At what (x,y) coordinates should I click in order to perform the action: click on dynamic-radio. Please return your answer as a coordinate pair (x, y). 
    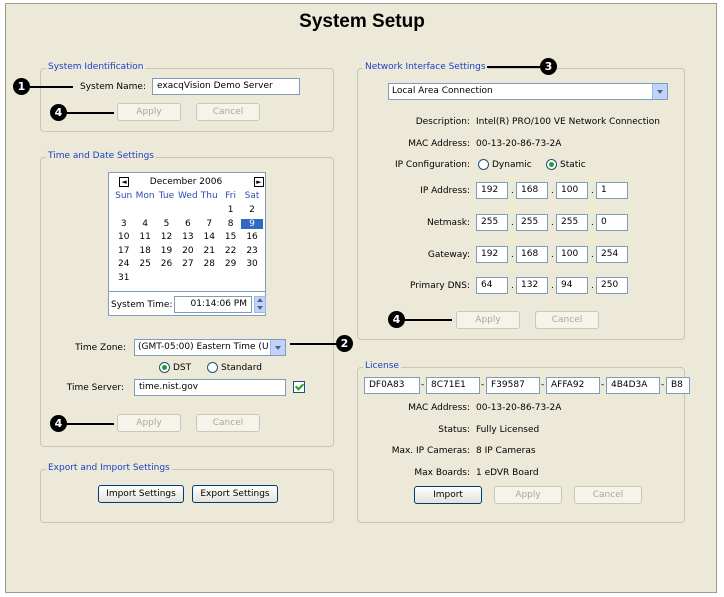
    Looking at the image, I should click on (483, 164).